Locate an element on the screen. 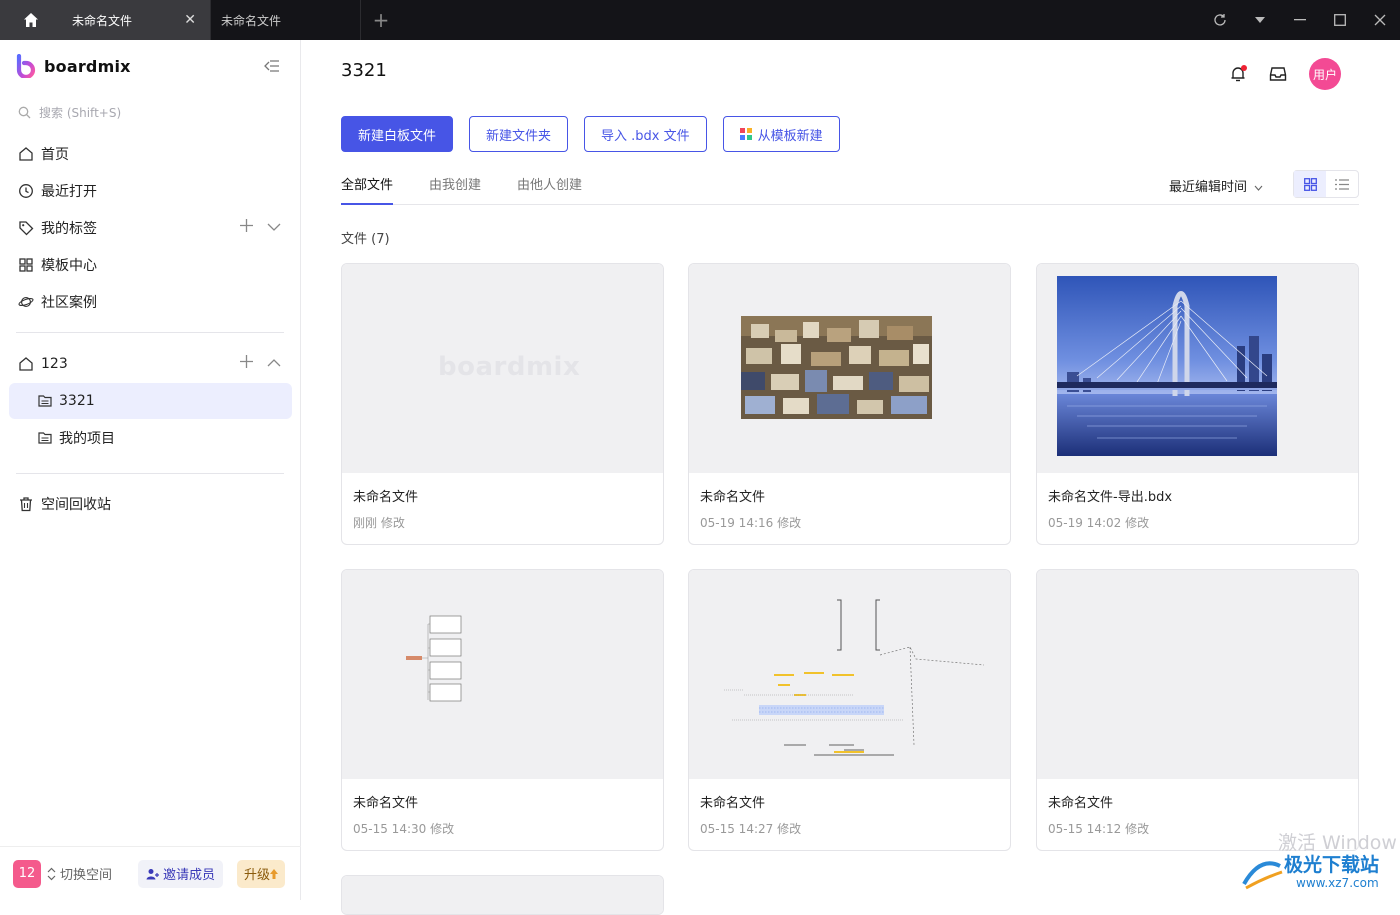  sidebar-item-label: 社区案例 is located at coordinates (69, 302).